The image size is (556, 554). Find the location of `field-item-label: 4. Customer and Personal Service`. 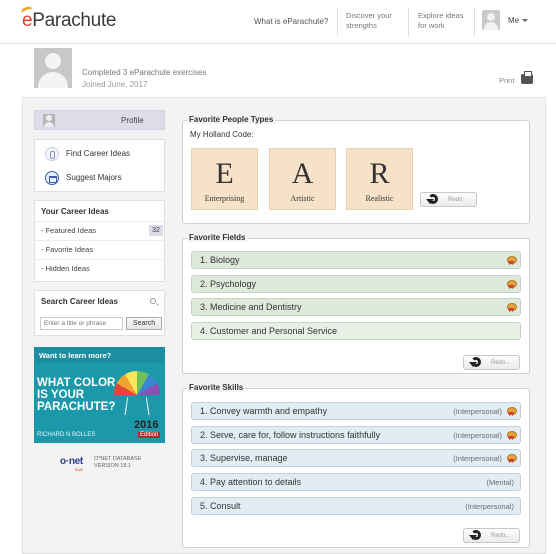

field-item-label: 4. Customer and Personal Service is located at coordinates (269, 331).